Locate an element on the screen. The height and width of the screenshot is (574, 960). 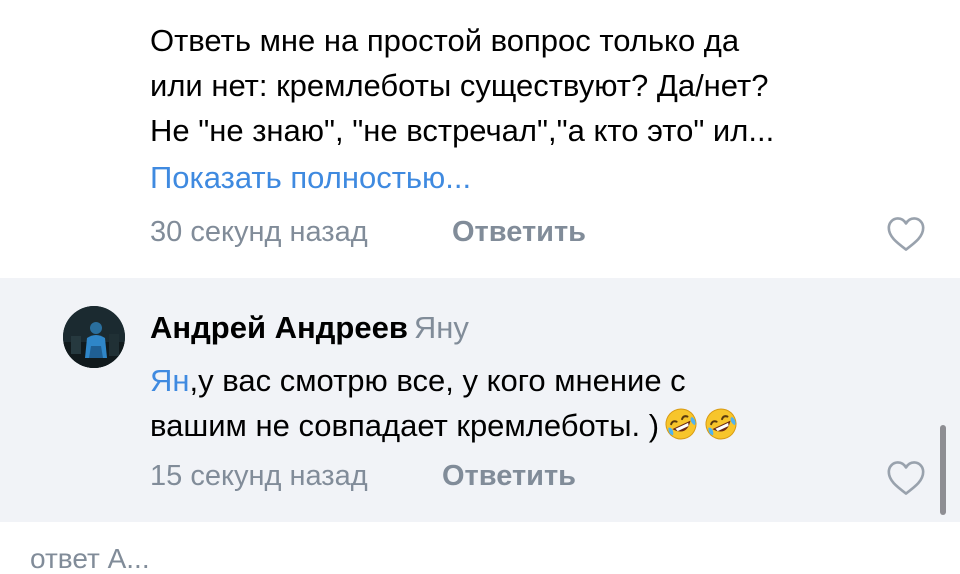
author-name: Андрей Андреев is located at coordinates (279, 327).